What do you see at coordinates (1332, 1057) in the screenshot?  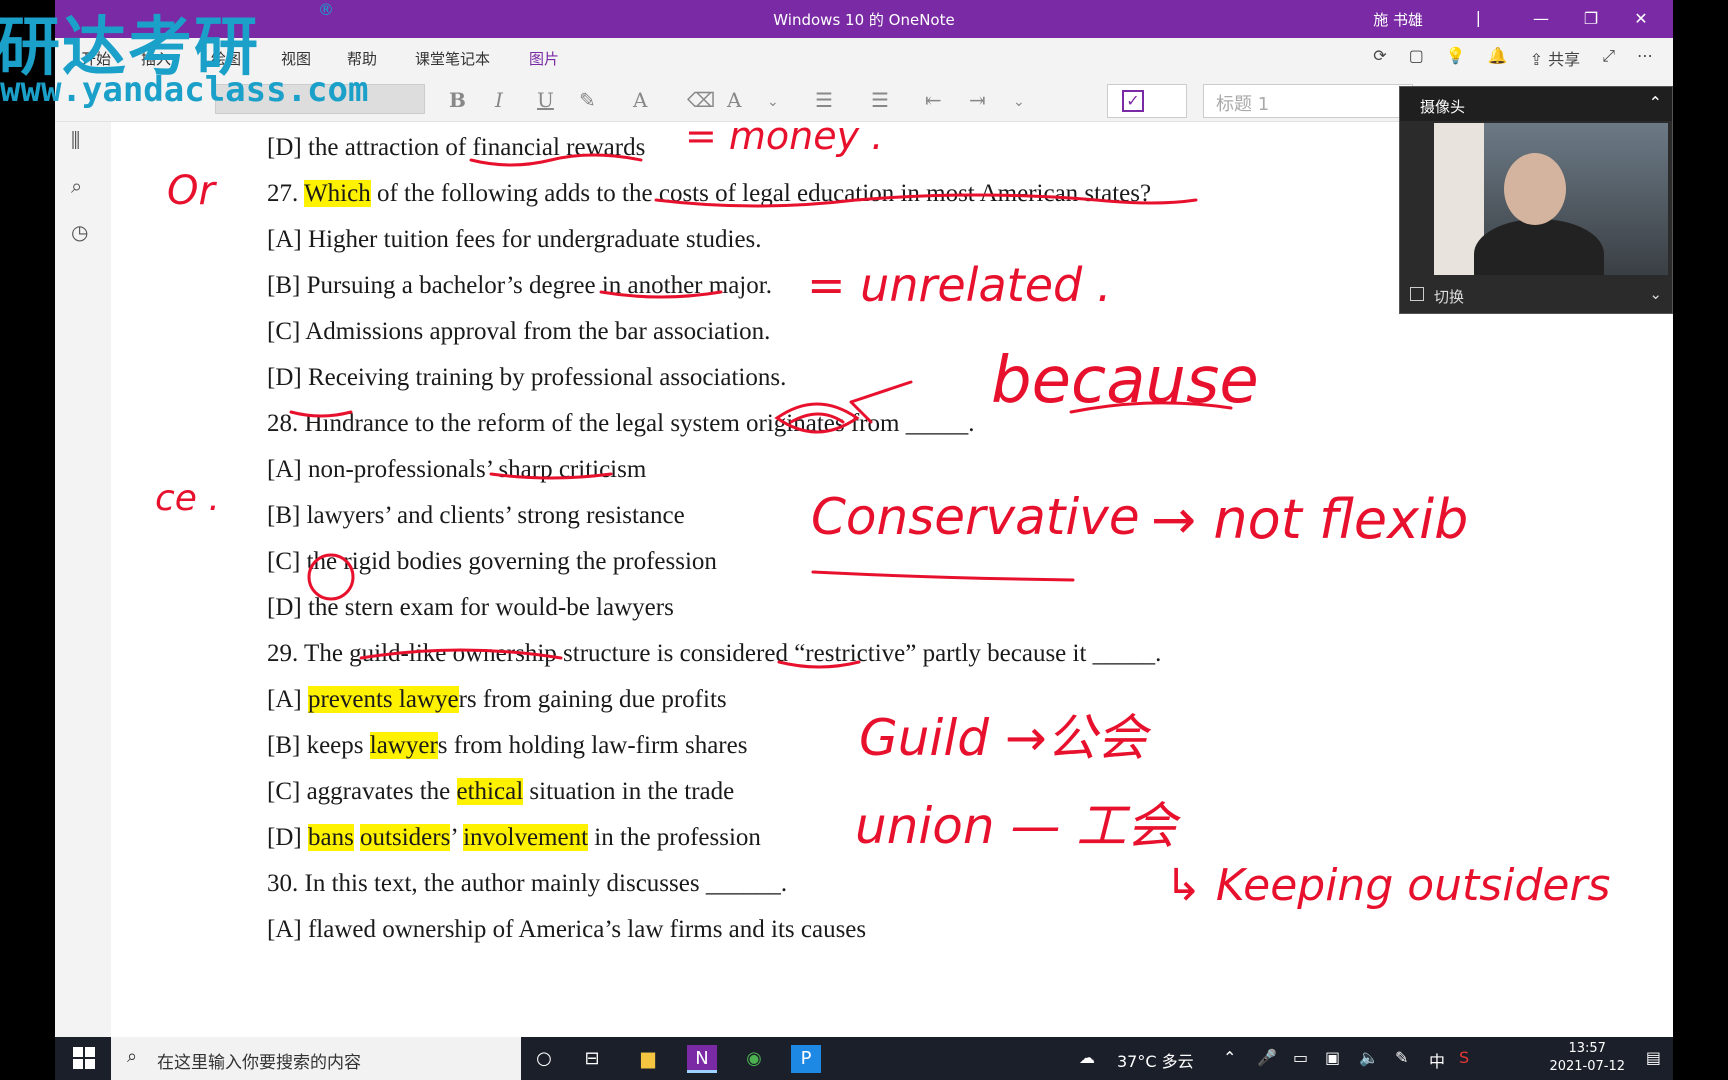 I see `network-icon: ▣` at bounding box center [1332, 1057].